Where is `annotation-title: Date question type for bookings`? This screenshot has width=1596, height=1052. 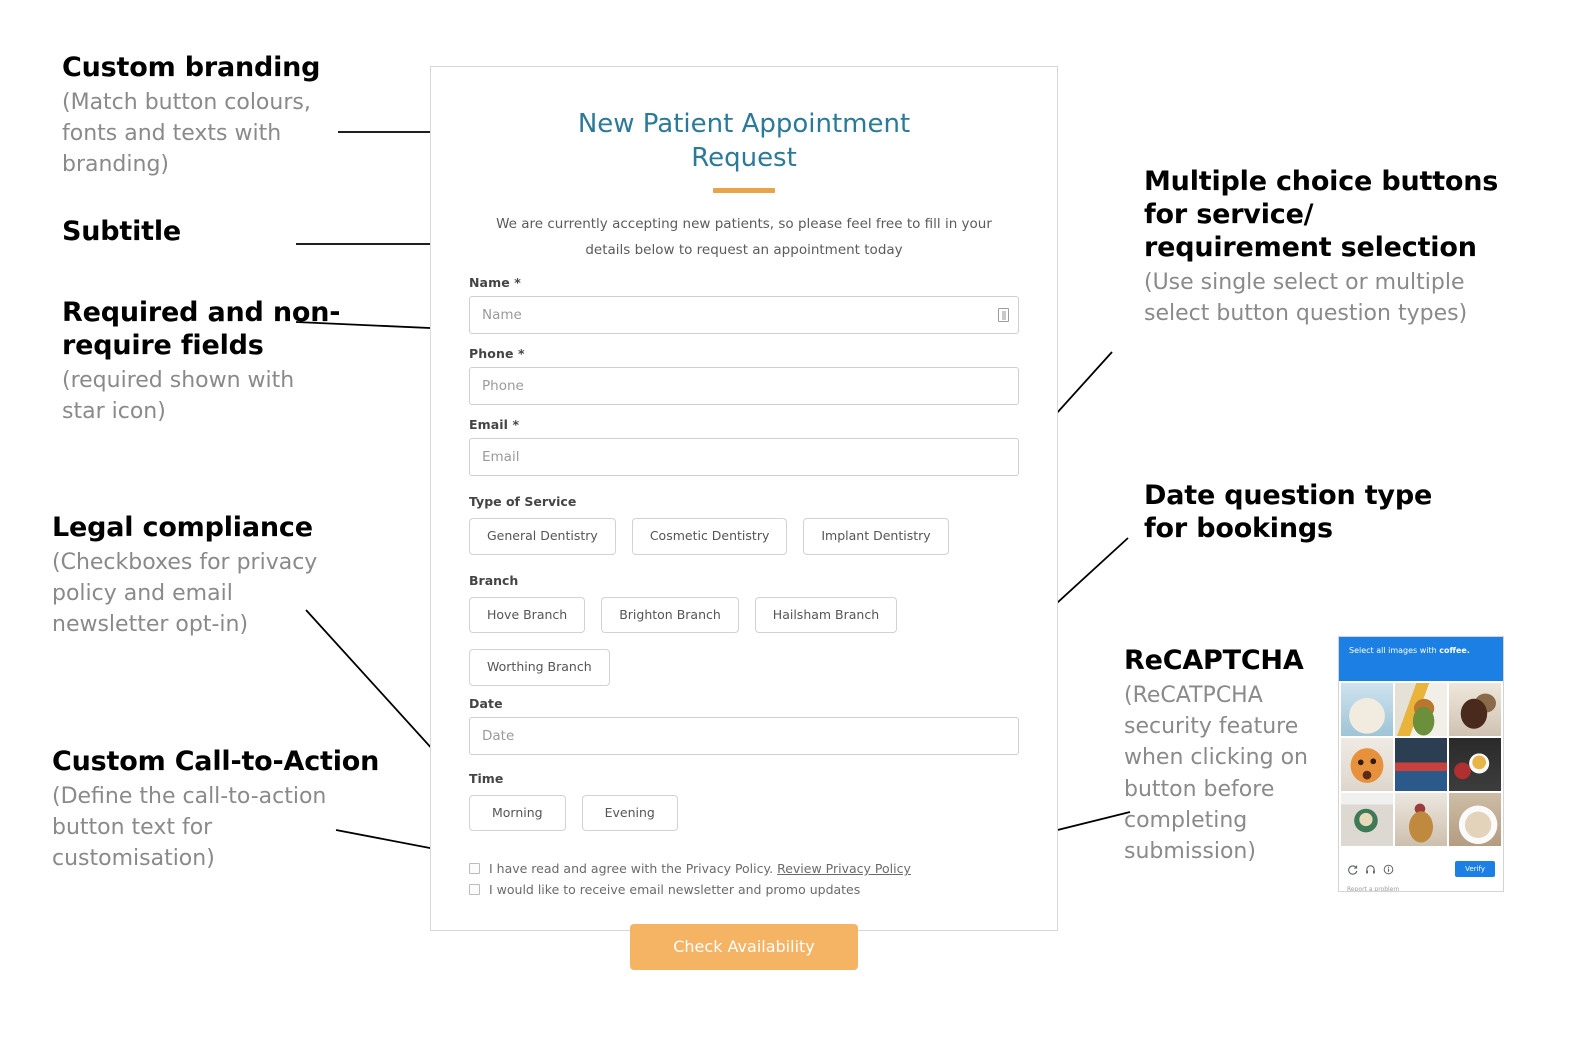
annotation-title: Date question type for bookings is located at coordinates (1288, 512).